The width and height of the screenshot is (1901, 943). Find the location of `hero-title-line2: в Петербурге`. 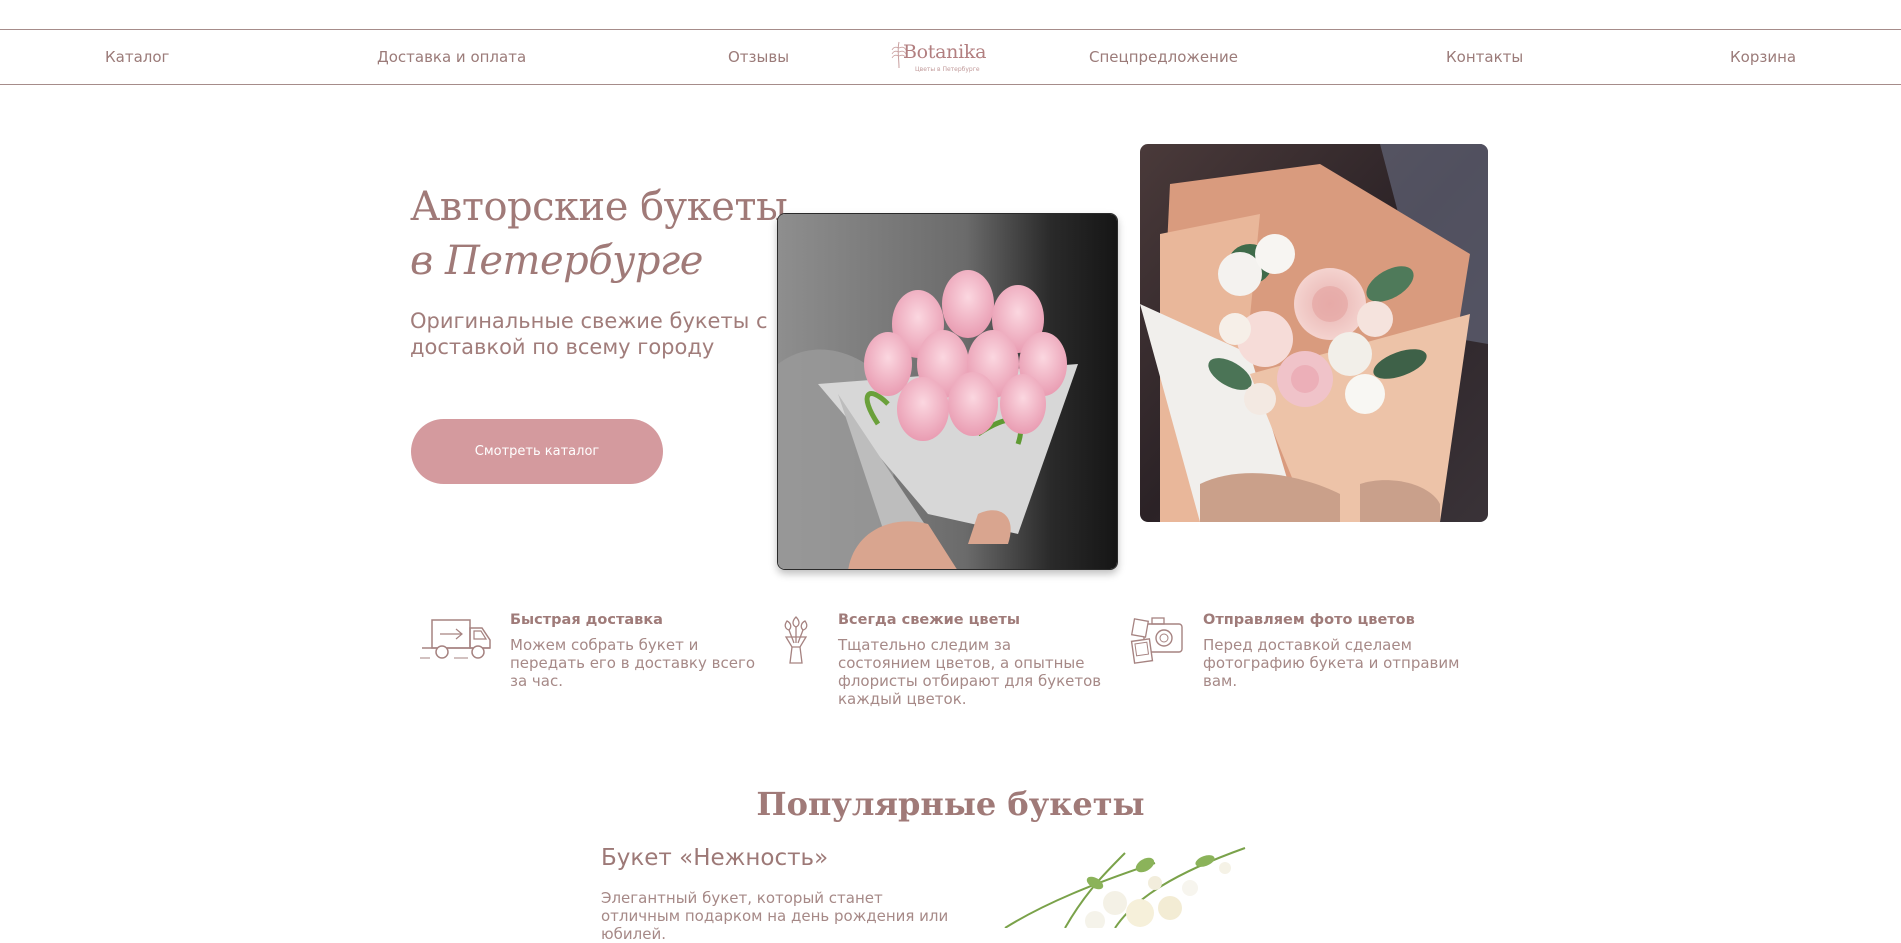

hero-title-line2: в Петербурге is located at coordinates (556, 261).